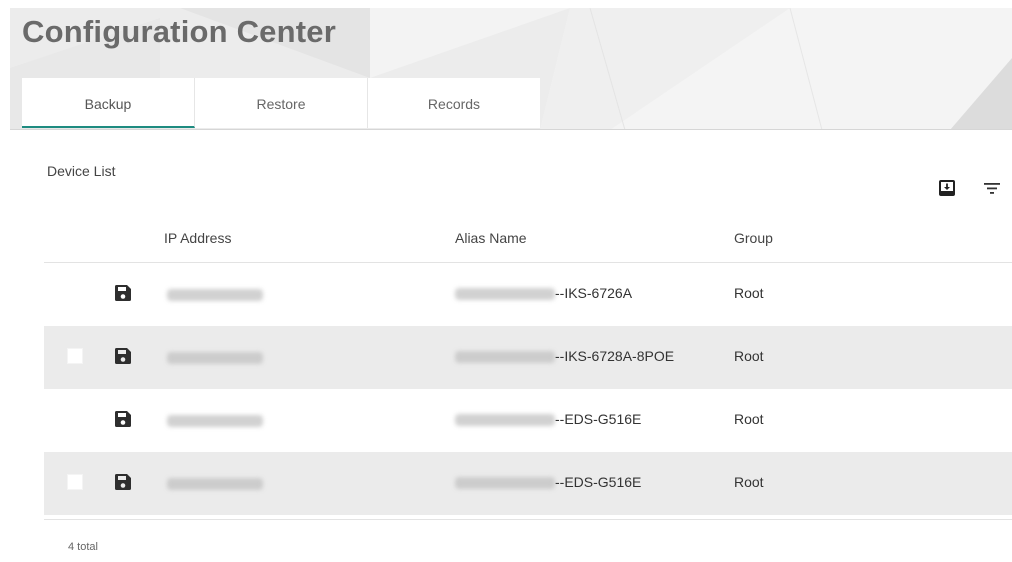  I want to click on alias-name-cell: --IKS-6728A-8POE, so click(615, 356).